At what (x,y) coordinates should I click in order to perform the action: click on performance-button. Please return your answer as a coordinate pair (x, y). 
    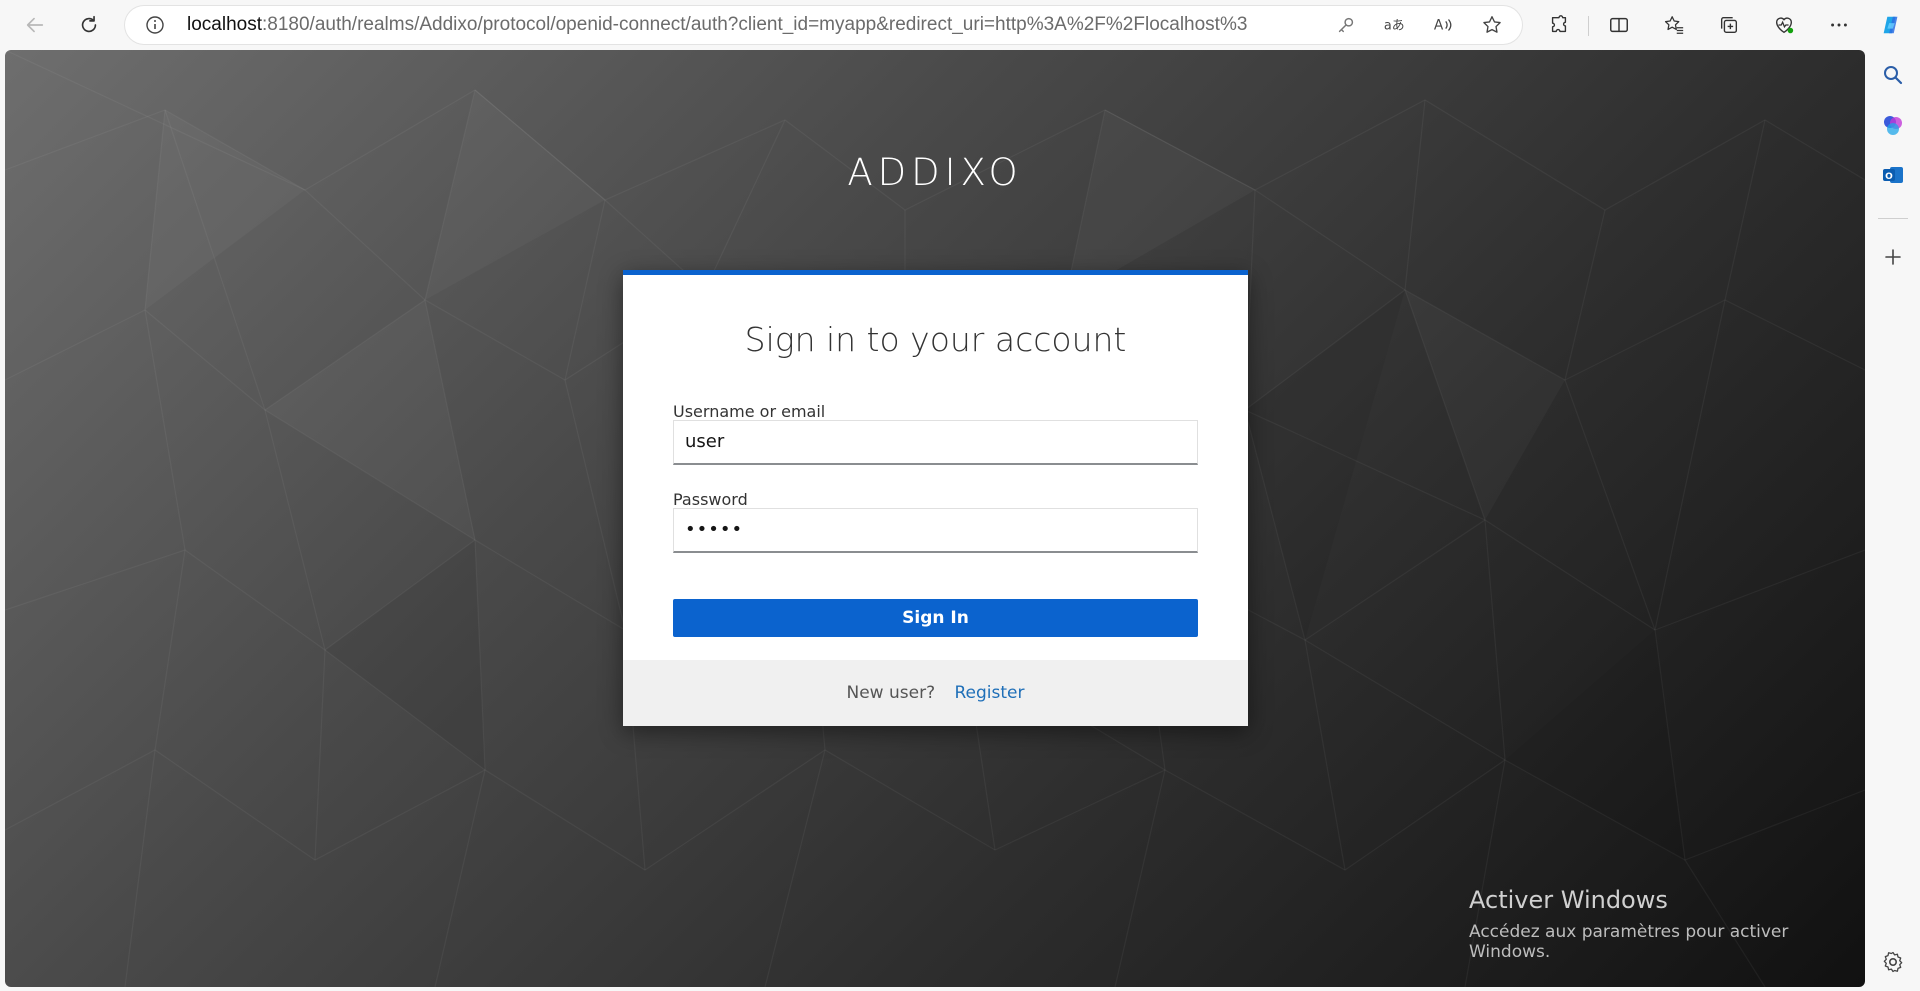
    Looking at the image, I should click on (1784, 25).